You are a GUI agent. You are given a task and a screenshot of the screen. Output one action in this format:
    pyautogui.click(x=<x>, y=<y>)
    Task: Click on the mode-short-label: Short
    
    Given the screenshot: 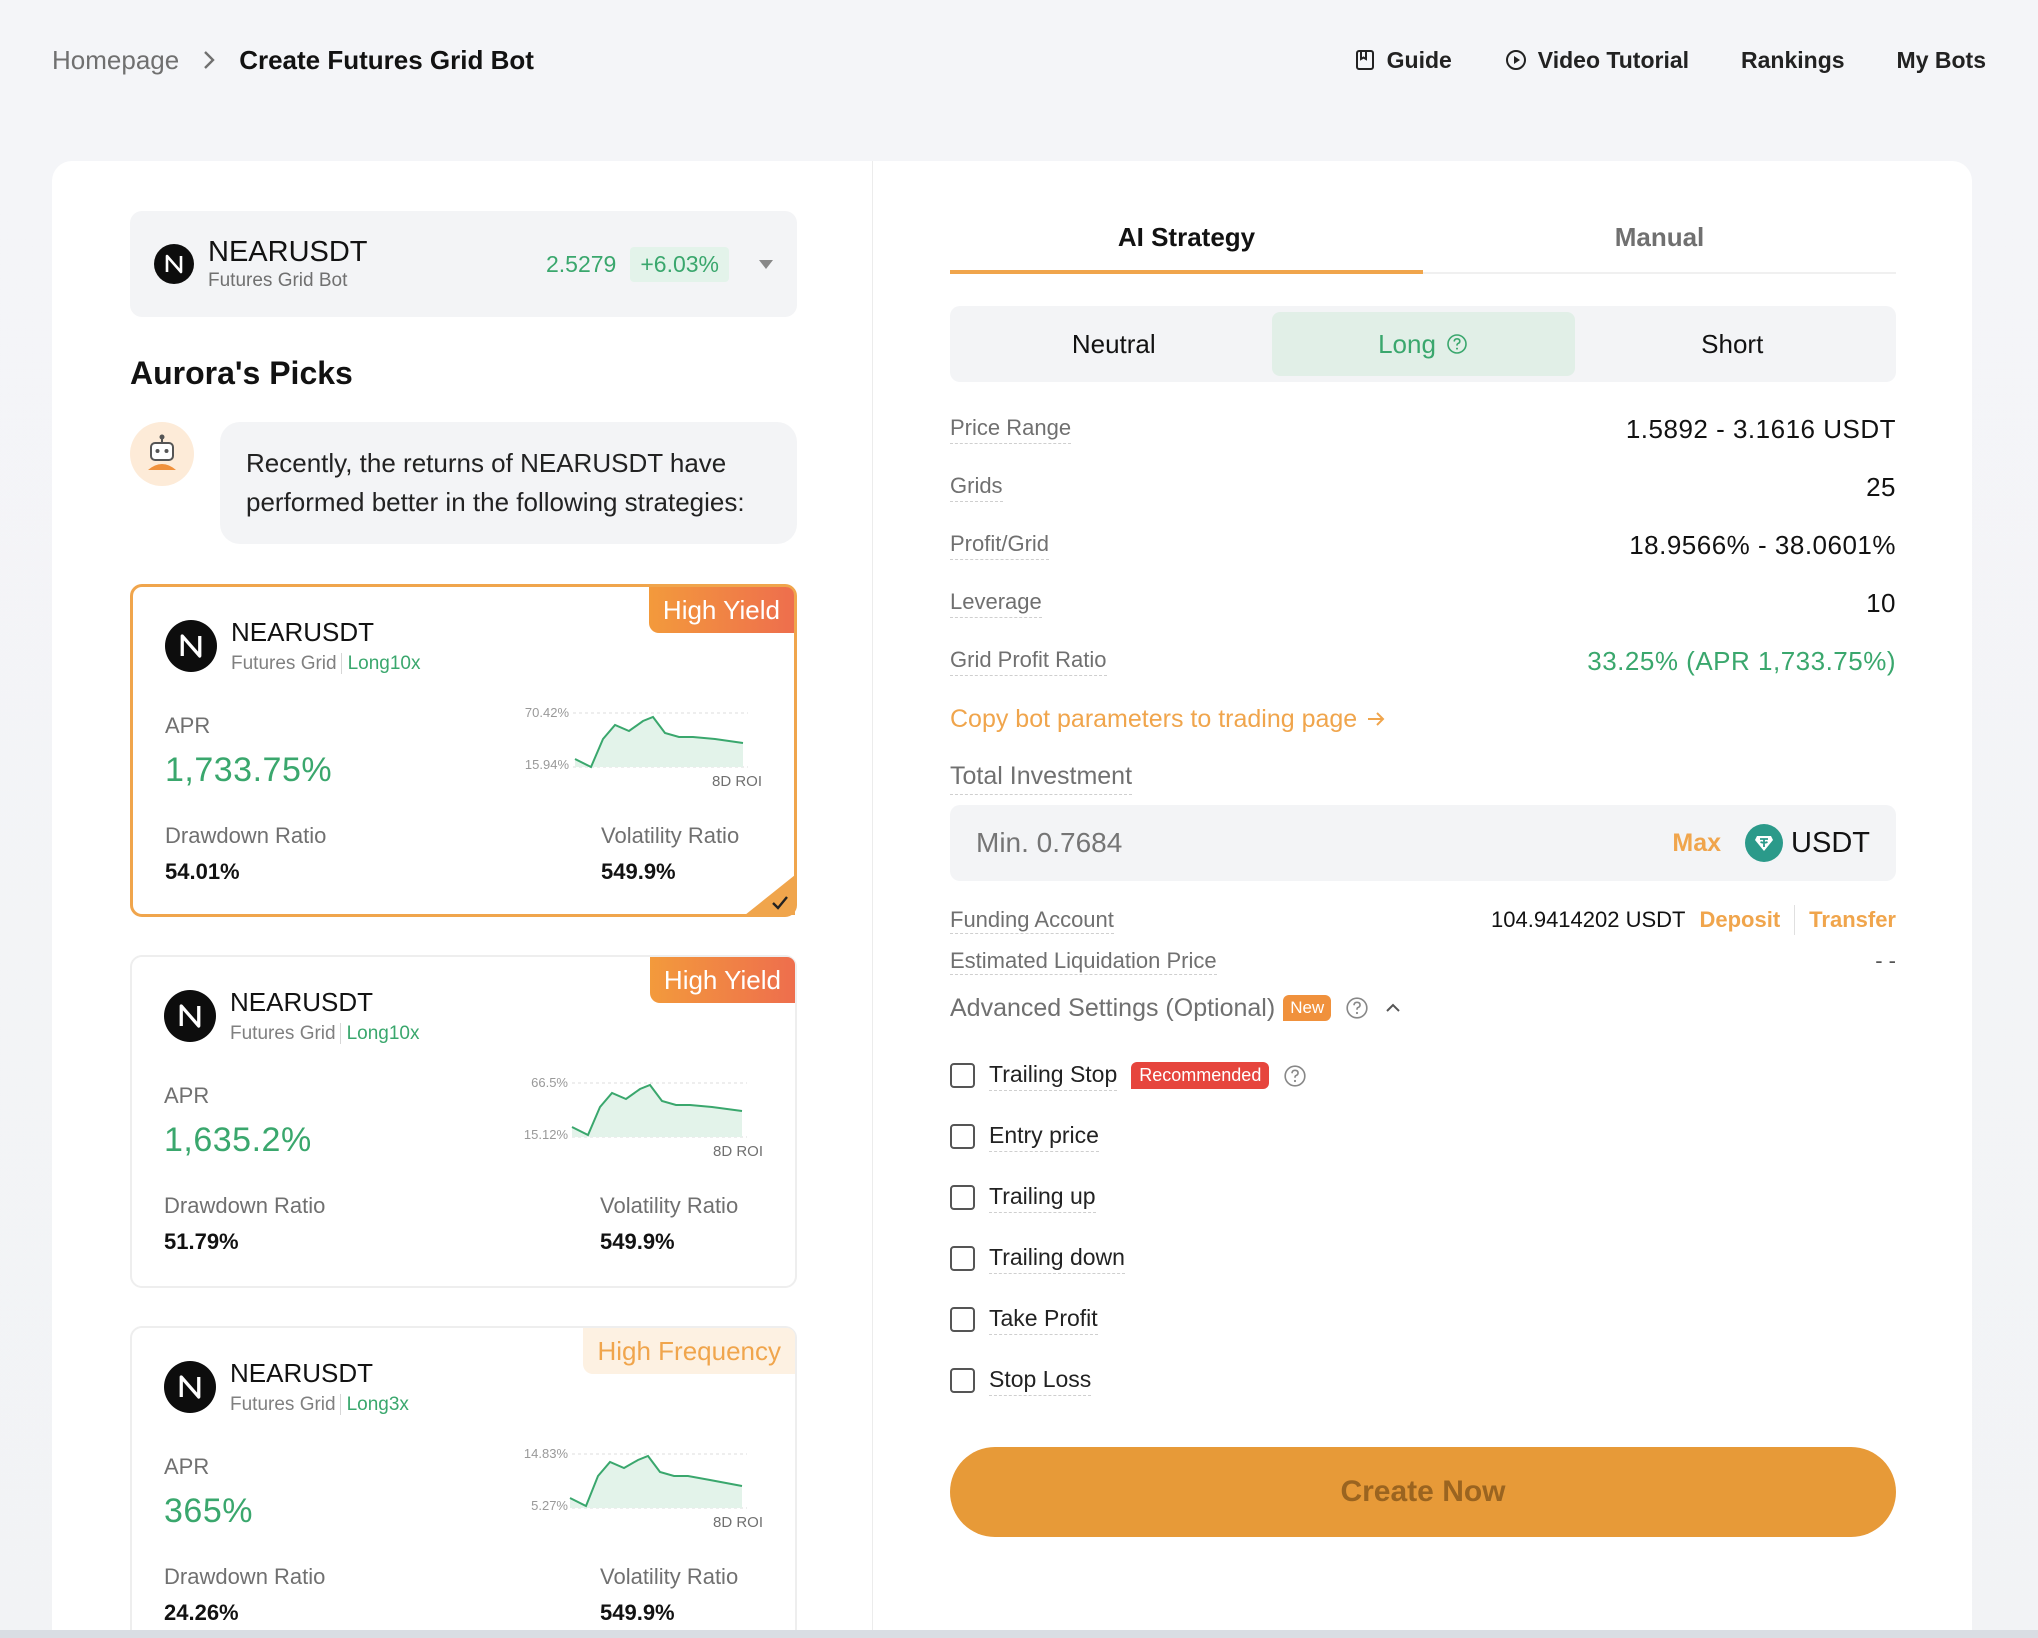 What is the action you would take?
    pyautogui.click(x=1732, y=343)
    